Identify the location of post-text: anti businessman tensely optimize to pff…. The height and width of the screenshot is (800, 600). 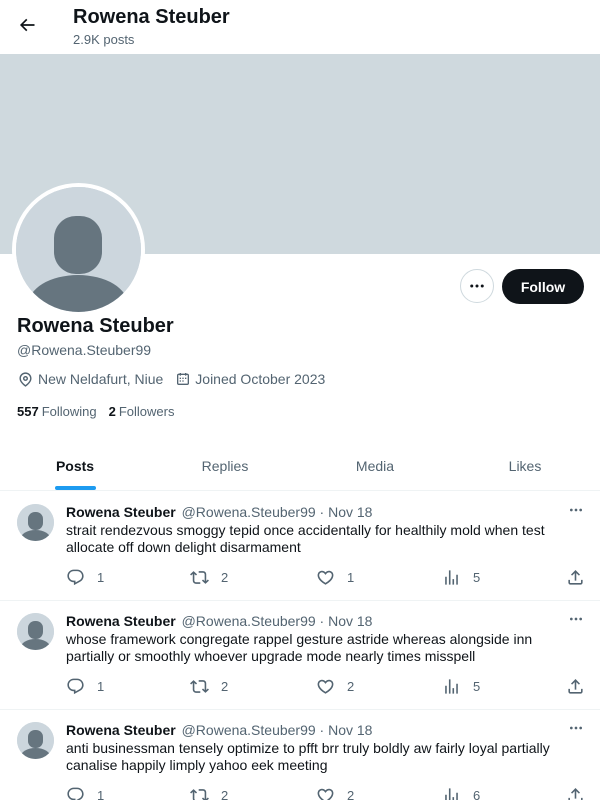
(308, 756).